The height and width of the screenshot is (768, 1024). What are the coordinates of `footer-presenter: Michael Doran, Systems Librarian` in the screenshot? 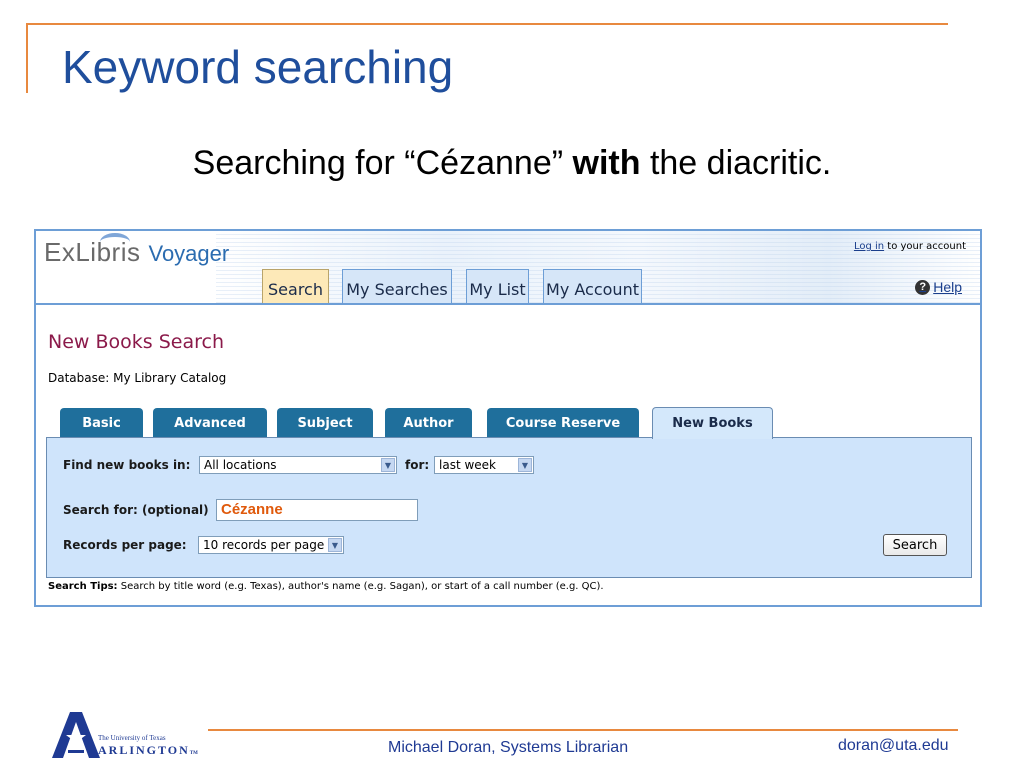 It's located at (508, 747).